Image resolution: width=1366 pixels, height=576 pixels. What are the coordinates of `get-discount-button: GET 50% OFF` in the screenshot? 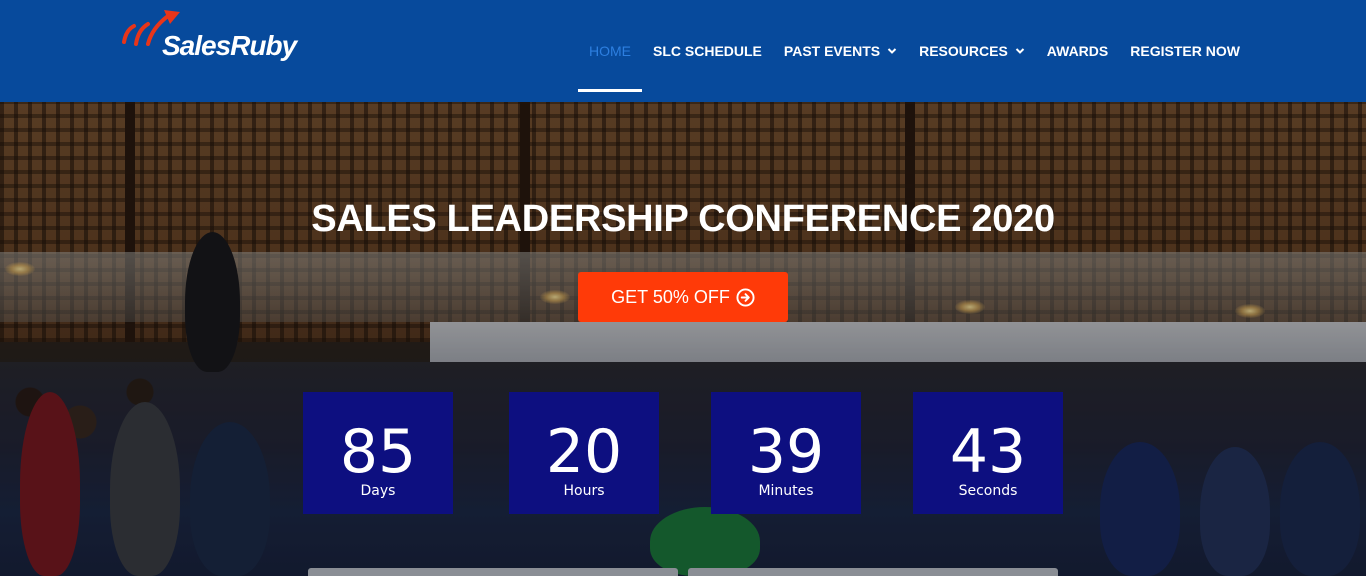 It's located at (683, 297).